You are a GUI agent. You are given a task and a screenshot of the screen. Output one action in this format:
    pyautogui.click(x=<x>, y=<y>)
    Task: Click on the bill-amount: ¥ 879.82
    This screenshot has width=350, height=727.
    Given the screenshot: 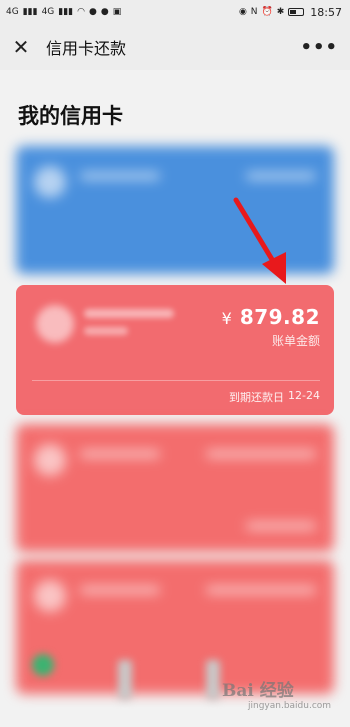 What is the action you would take?
    pyautogui.click(x=271, y=317)
    